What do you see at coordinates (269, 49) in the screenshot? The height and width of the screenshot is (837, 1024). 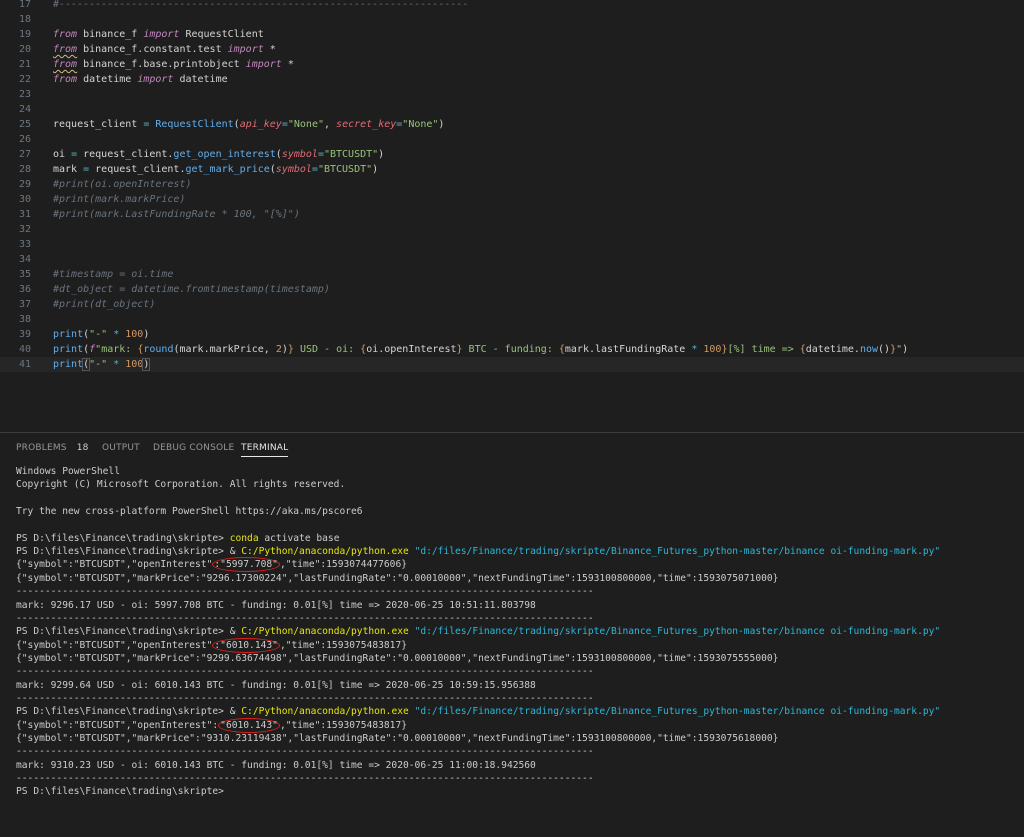 I see `import-name: *` at bounding box center [269, 49].